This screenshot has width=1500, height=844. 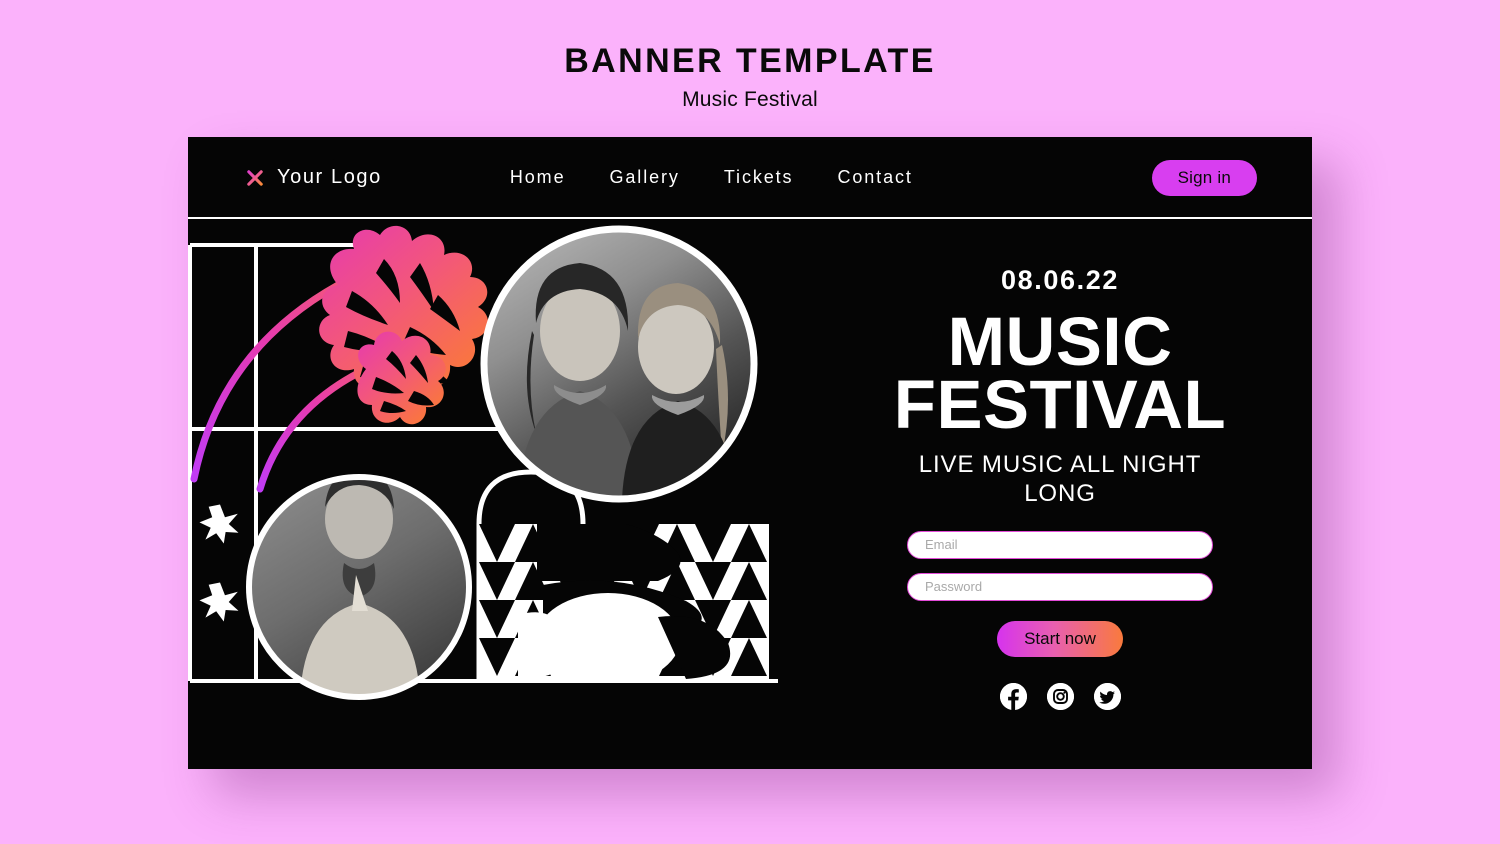 I want to click on page-header: BANNER TEMPLATE Music Festival, so click(x=750, y=56).